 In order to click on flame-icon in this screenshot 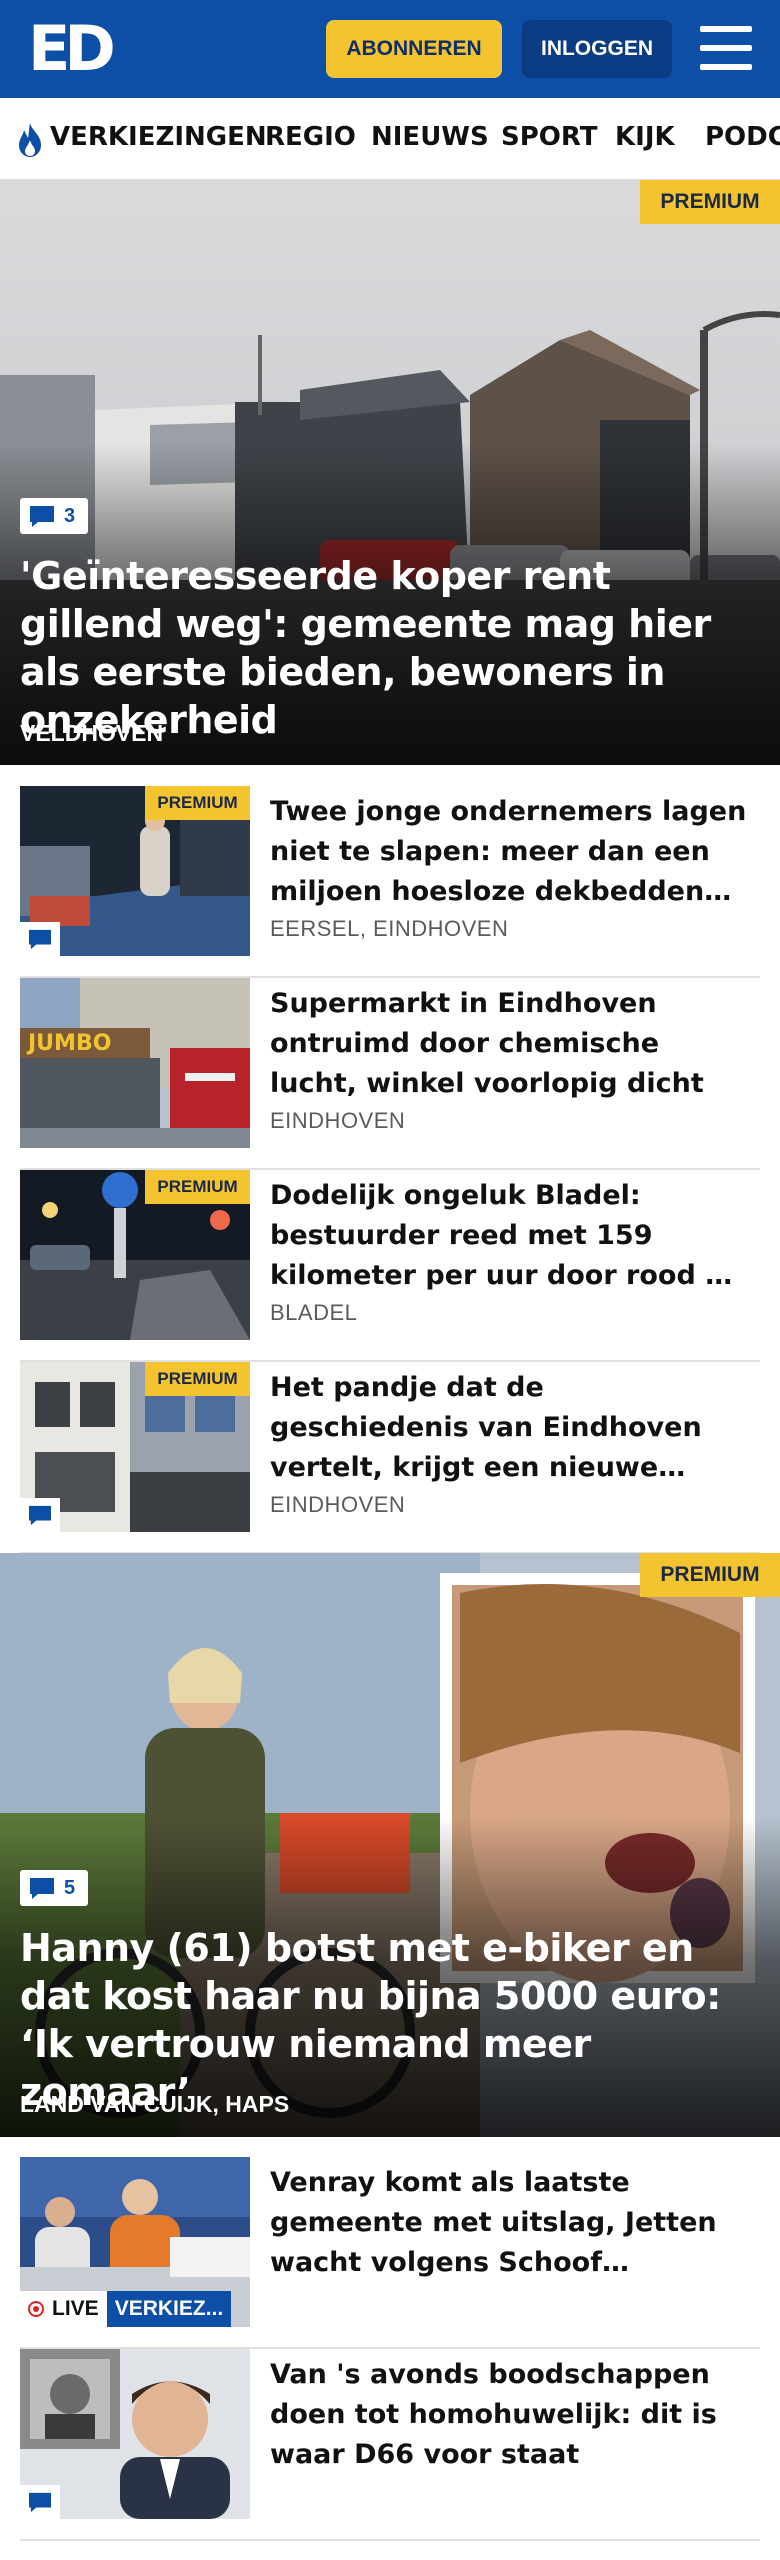, I will do `click(30, 140)`.